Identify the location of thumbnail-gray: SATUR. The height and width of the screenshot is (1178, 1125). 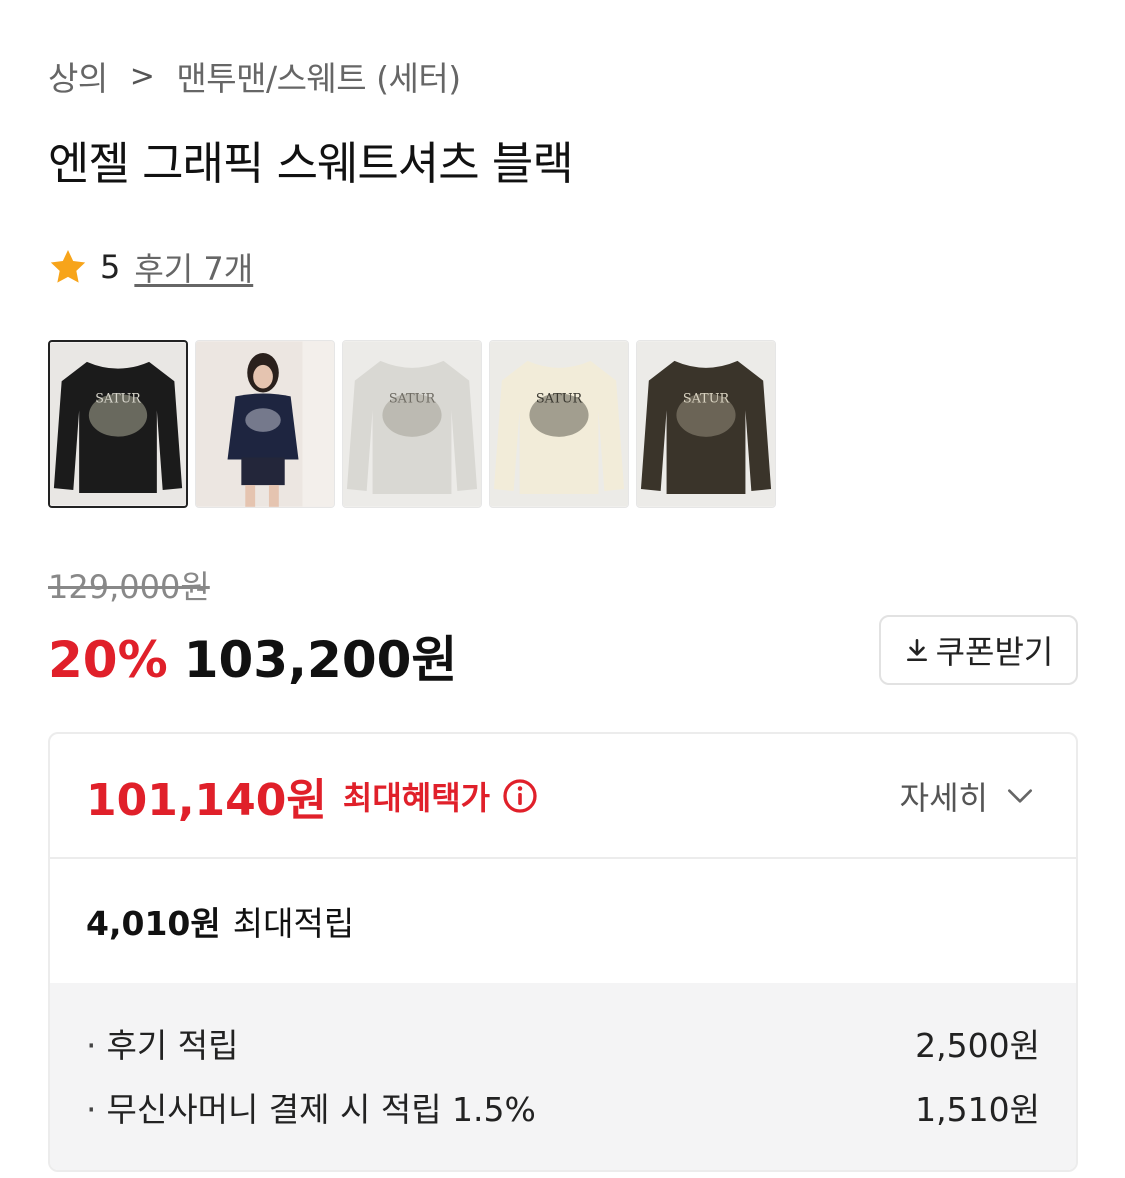
(412, 424).